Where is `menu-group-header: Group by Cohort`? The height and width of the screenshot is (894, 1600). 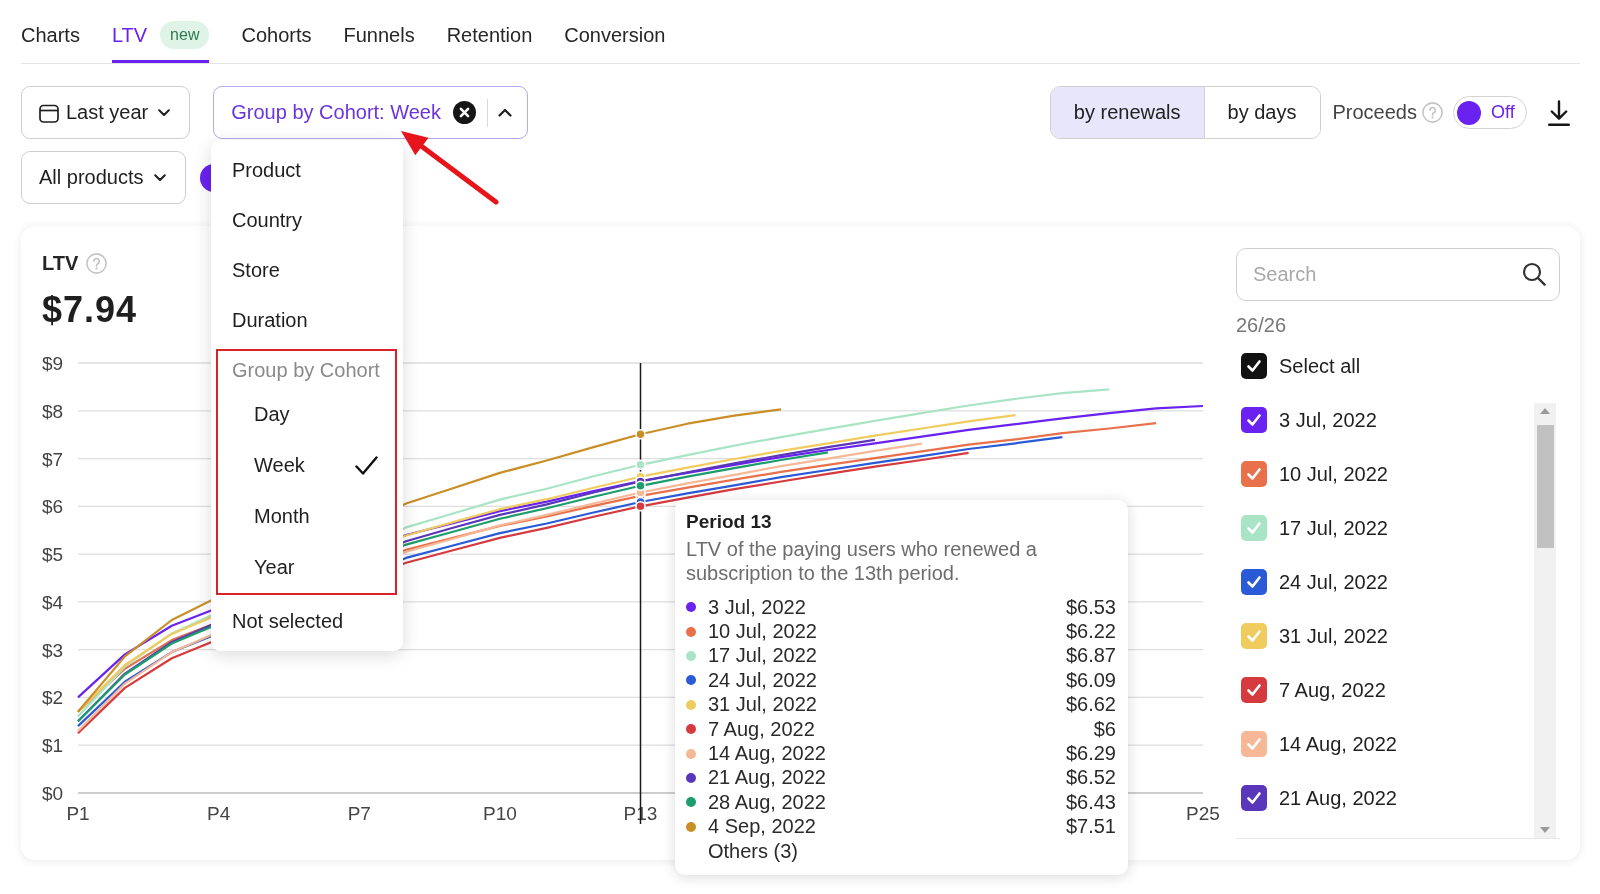
menu-group-header: Group by Cohort is located at coordinates (306, 370).